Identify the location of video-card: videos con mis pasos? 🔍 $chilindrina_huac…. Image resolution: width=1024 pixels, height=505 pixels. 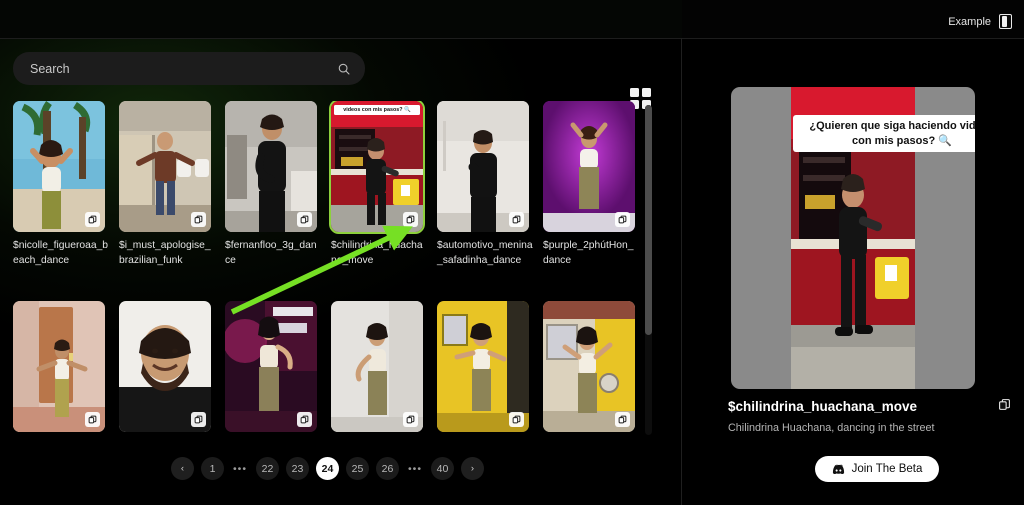
(383, 184).